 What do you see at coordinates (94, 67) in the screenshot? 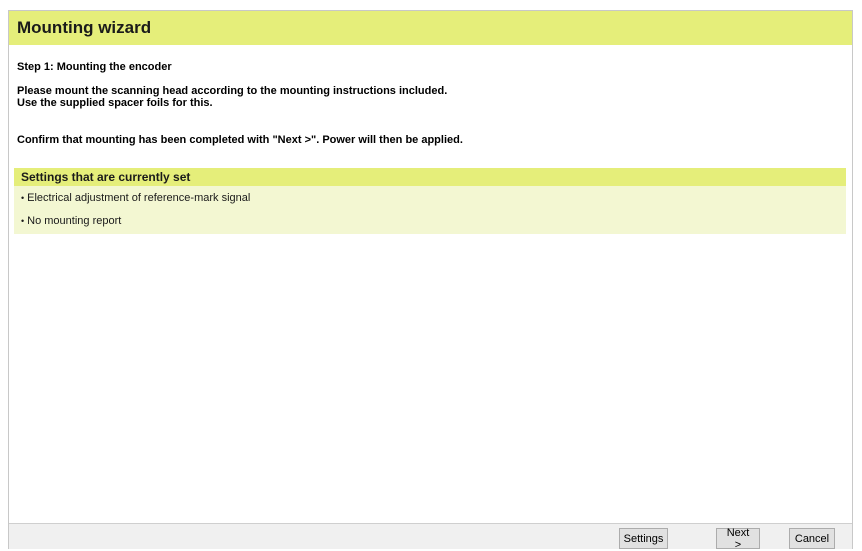
I see `step-title: Step 1: Mounting the encoder` at bounding box center [94, 67].